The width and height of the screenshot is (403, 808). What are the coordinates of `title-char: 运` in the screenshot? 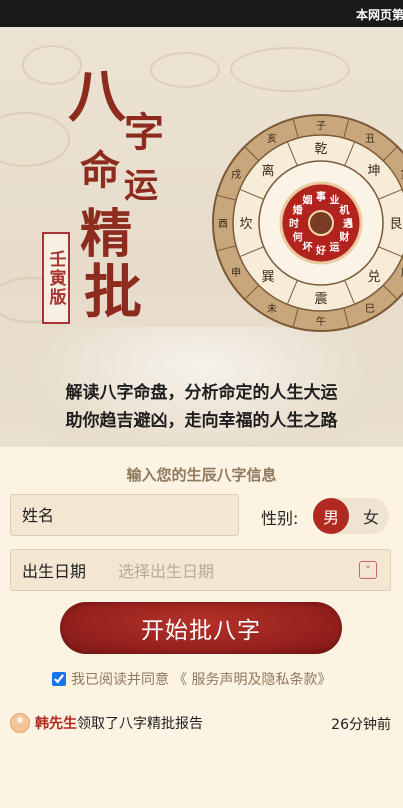 It's located at (141, 186).